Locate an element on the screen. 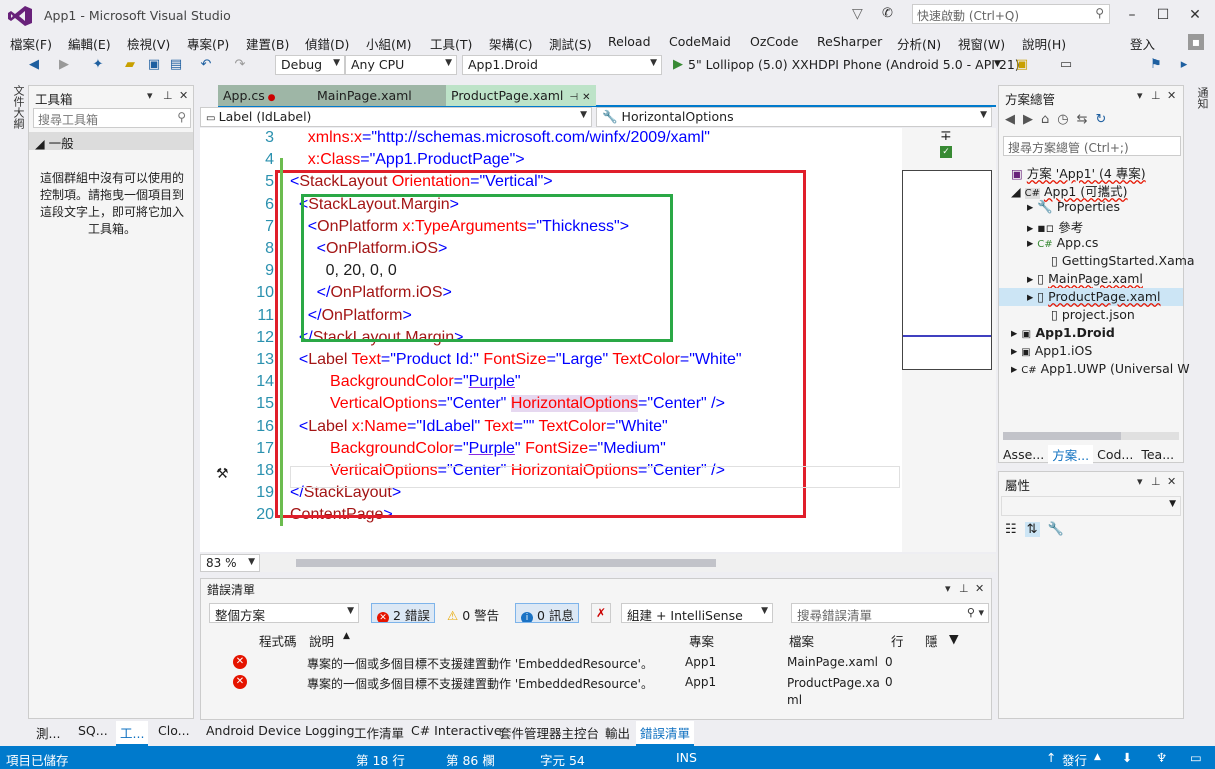 This screenshot has width=1215, height=769. error-search-input: 搜尋錯誤清單 ⚲ ▾ is located at coordinates (890, 613).